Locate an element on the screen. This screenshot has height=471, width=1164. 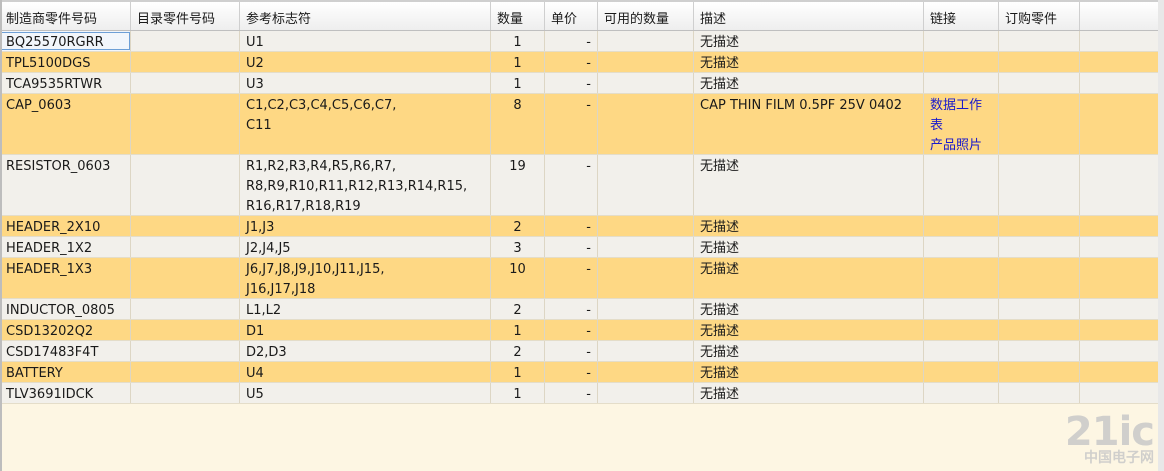
cell-mpn: HEADER_1X2 is located at coordinates (65, 247).